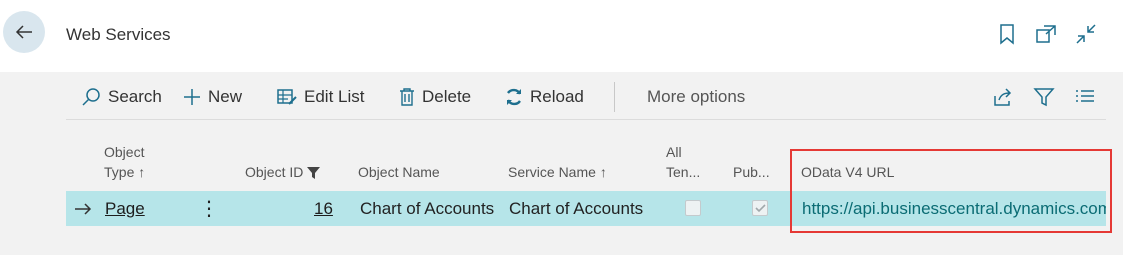 The height and width of the screenshot is (255, 1123). I want to click on service-name-cell: Chart of Accounts, so click(576, 208).